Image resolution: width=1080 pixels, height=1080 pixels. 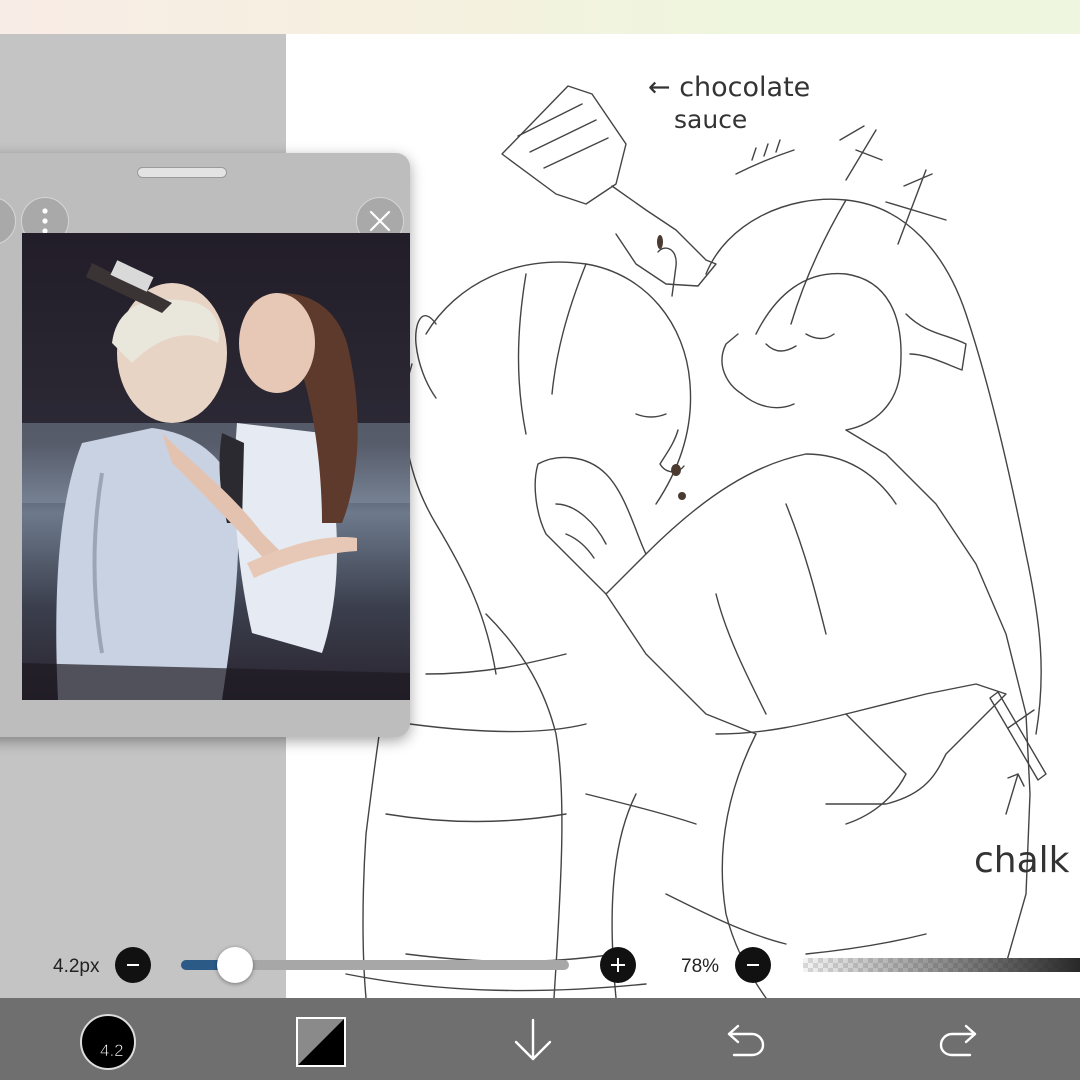 I want to click on color-picker-button, so click(x=321, y=1042).